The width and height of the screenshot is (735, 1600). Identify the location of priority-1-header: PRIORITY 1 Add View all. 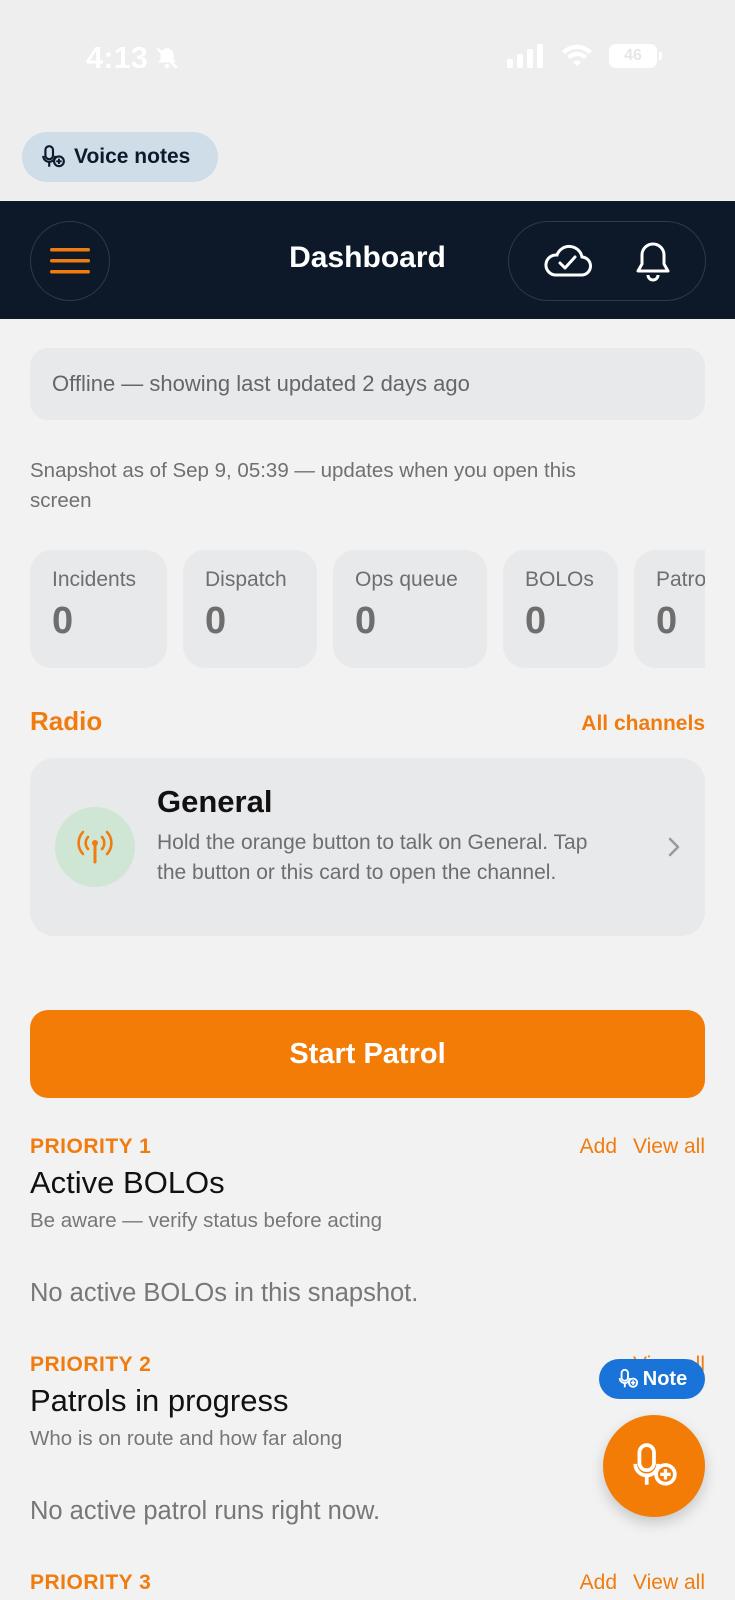
(367, 1147).